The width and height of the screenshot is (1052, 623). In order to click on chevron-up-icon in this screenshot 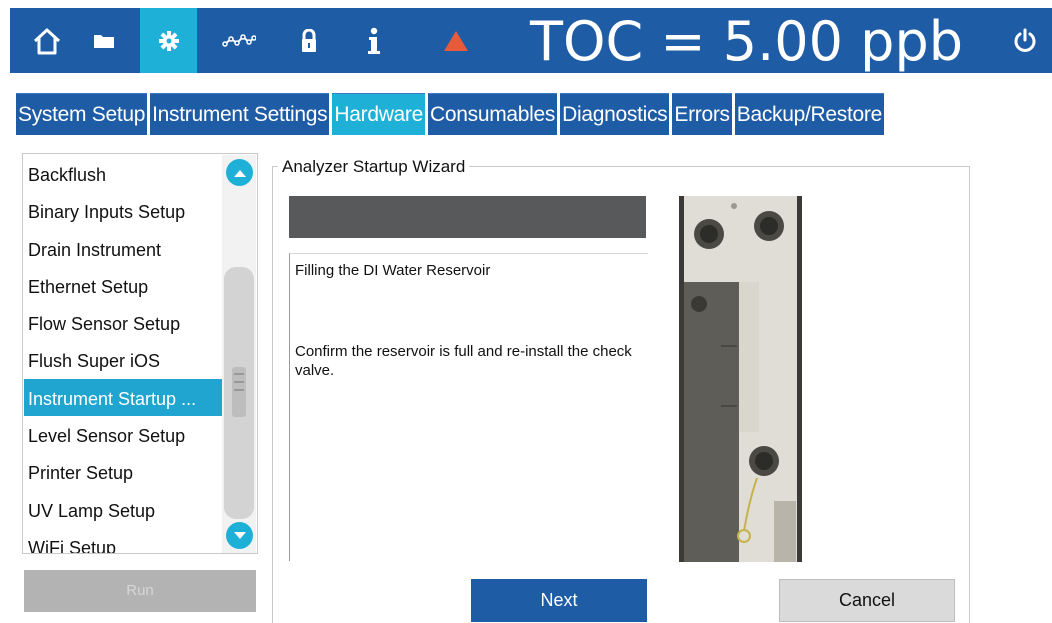, I will do `click(239, 173)`.